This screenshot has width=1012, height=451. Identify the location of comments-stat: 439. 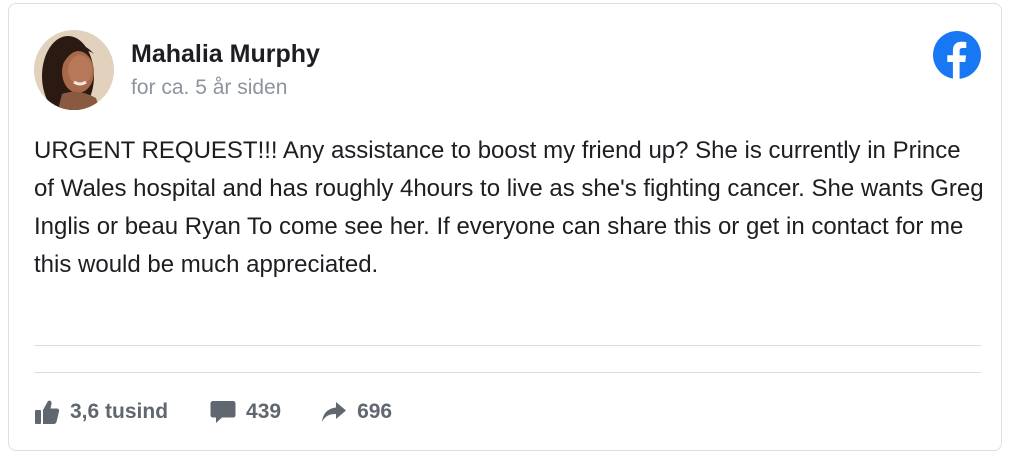
(245, 412).